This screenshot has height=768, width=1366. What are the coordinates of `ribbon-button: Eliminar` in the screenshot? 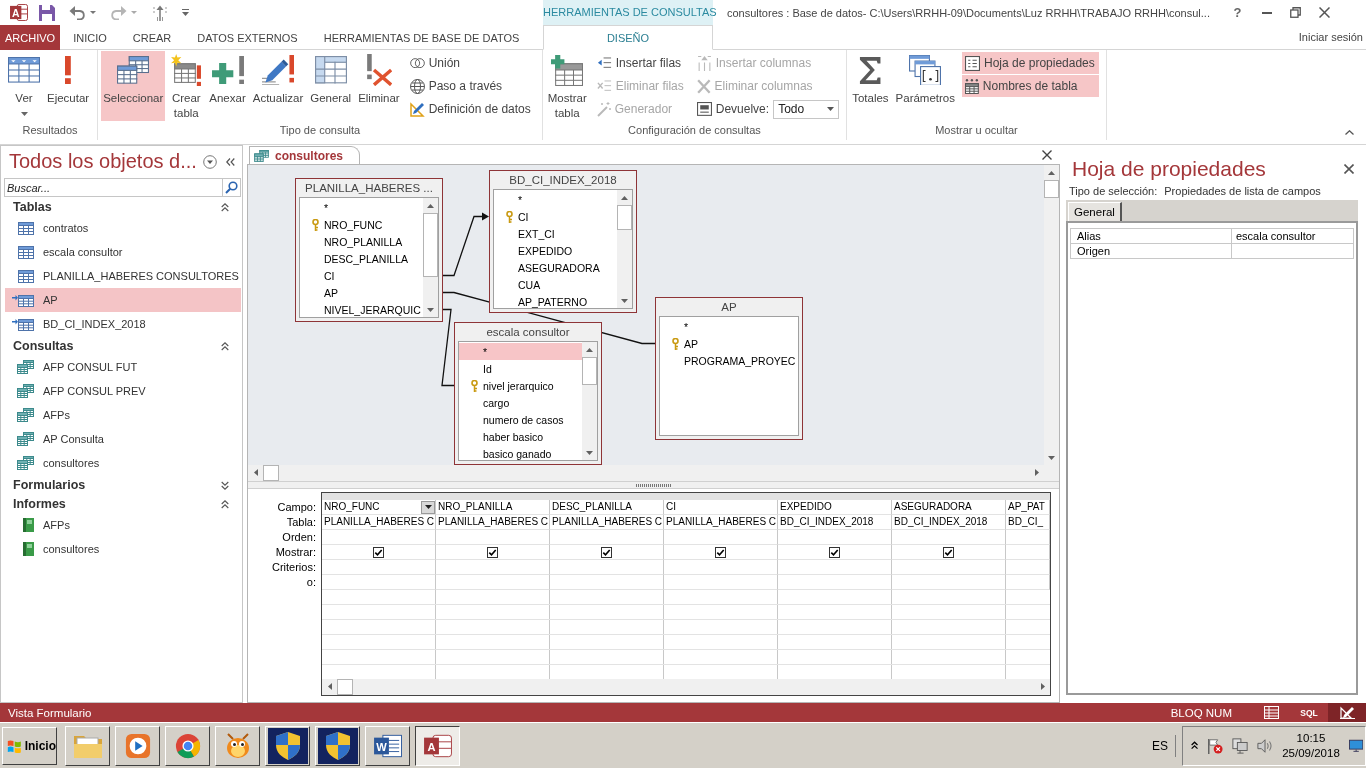 It's located at (379, 86).